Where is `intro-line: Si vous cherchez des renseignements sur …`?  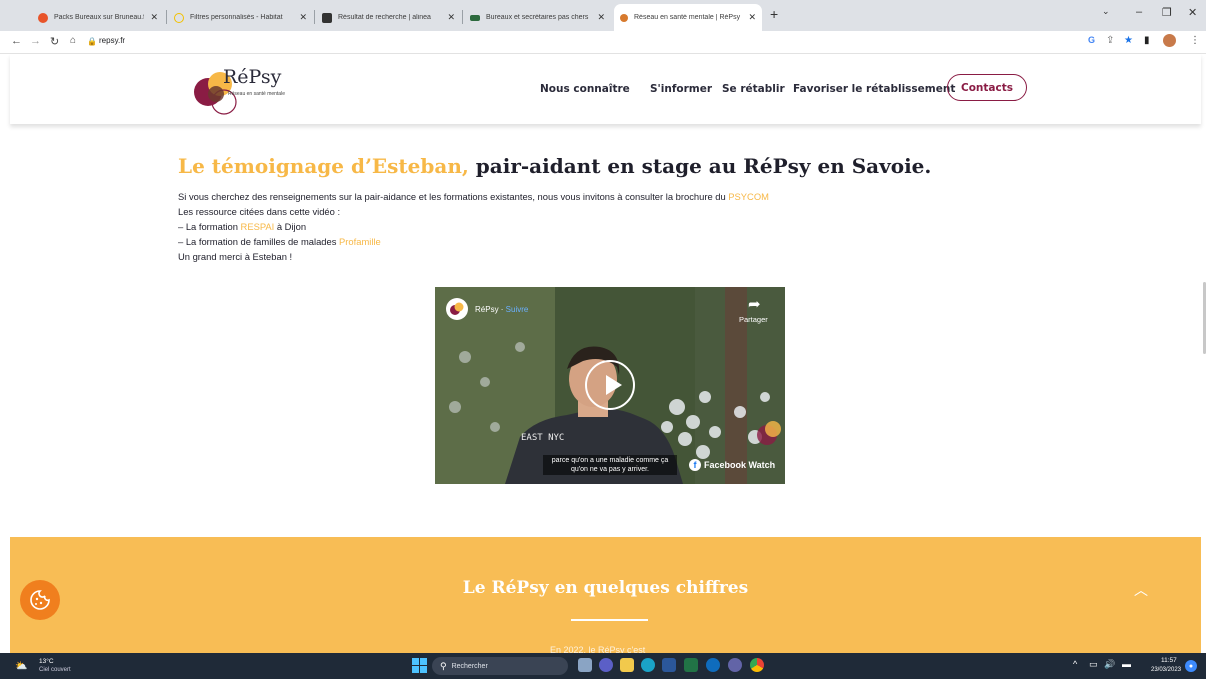 intro-line: Si vous cherchez des renseignements sur … is located at coordinates (473, 196).